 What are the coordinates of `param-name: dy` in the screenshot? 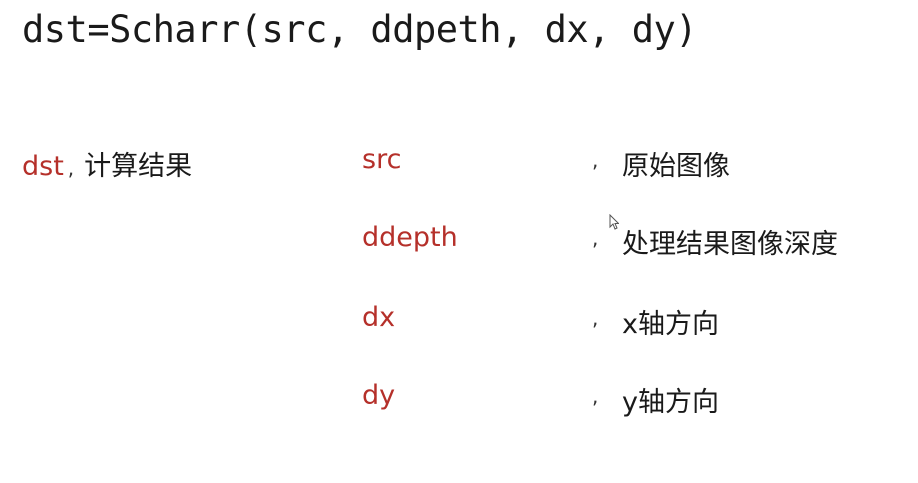 It's located at (379, 395).